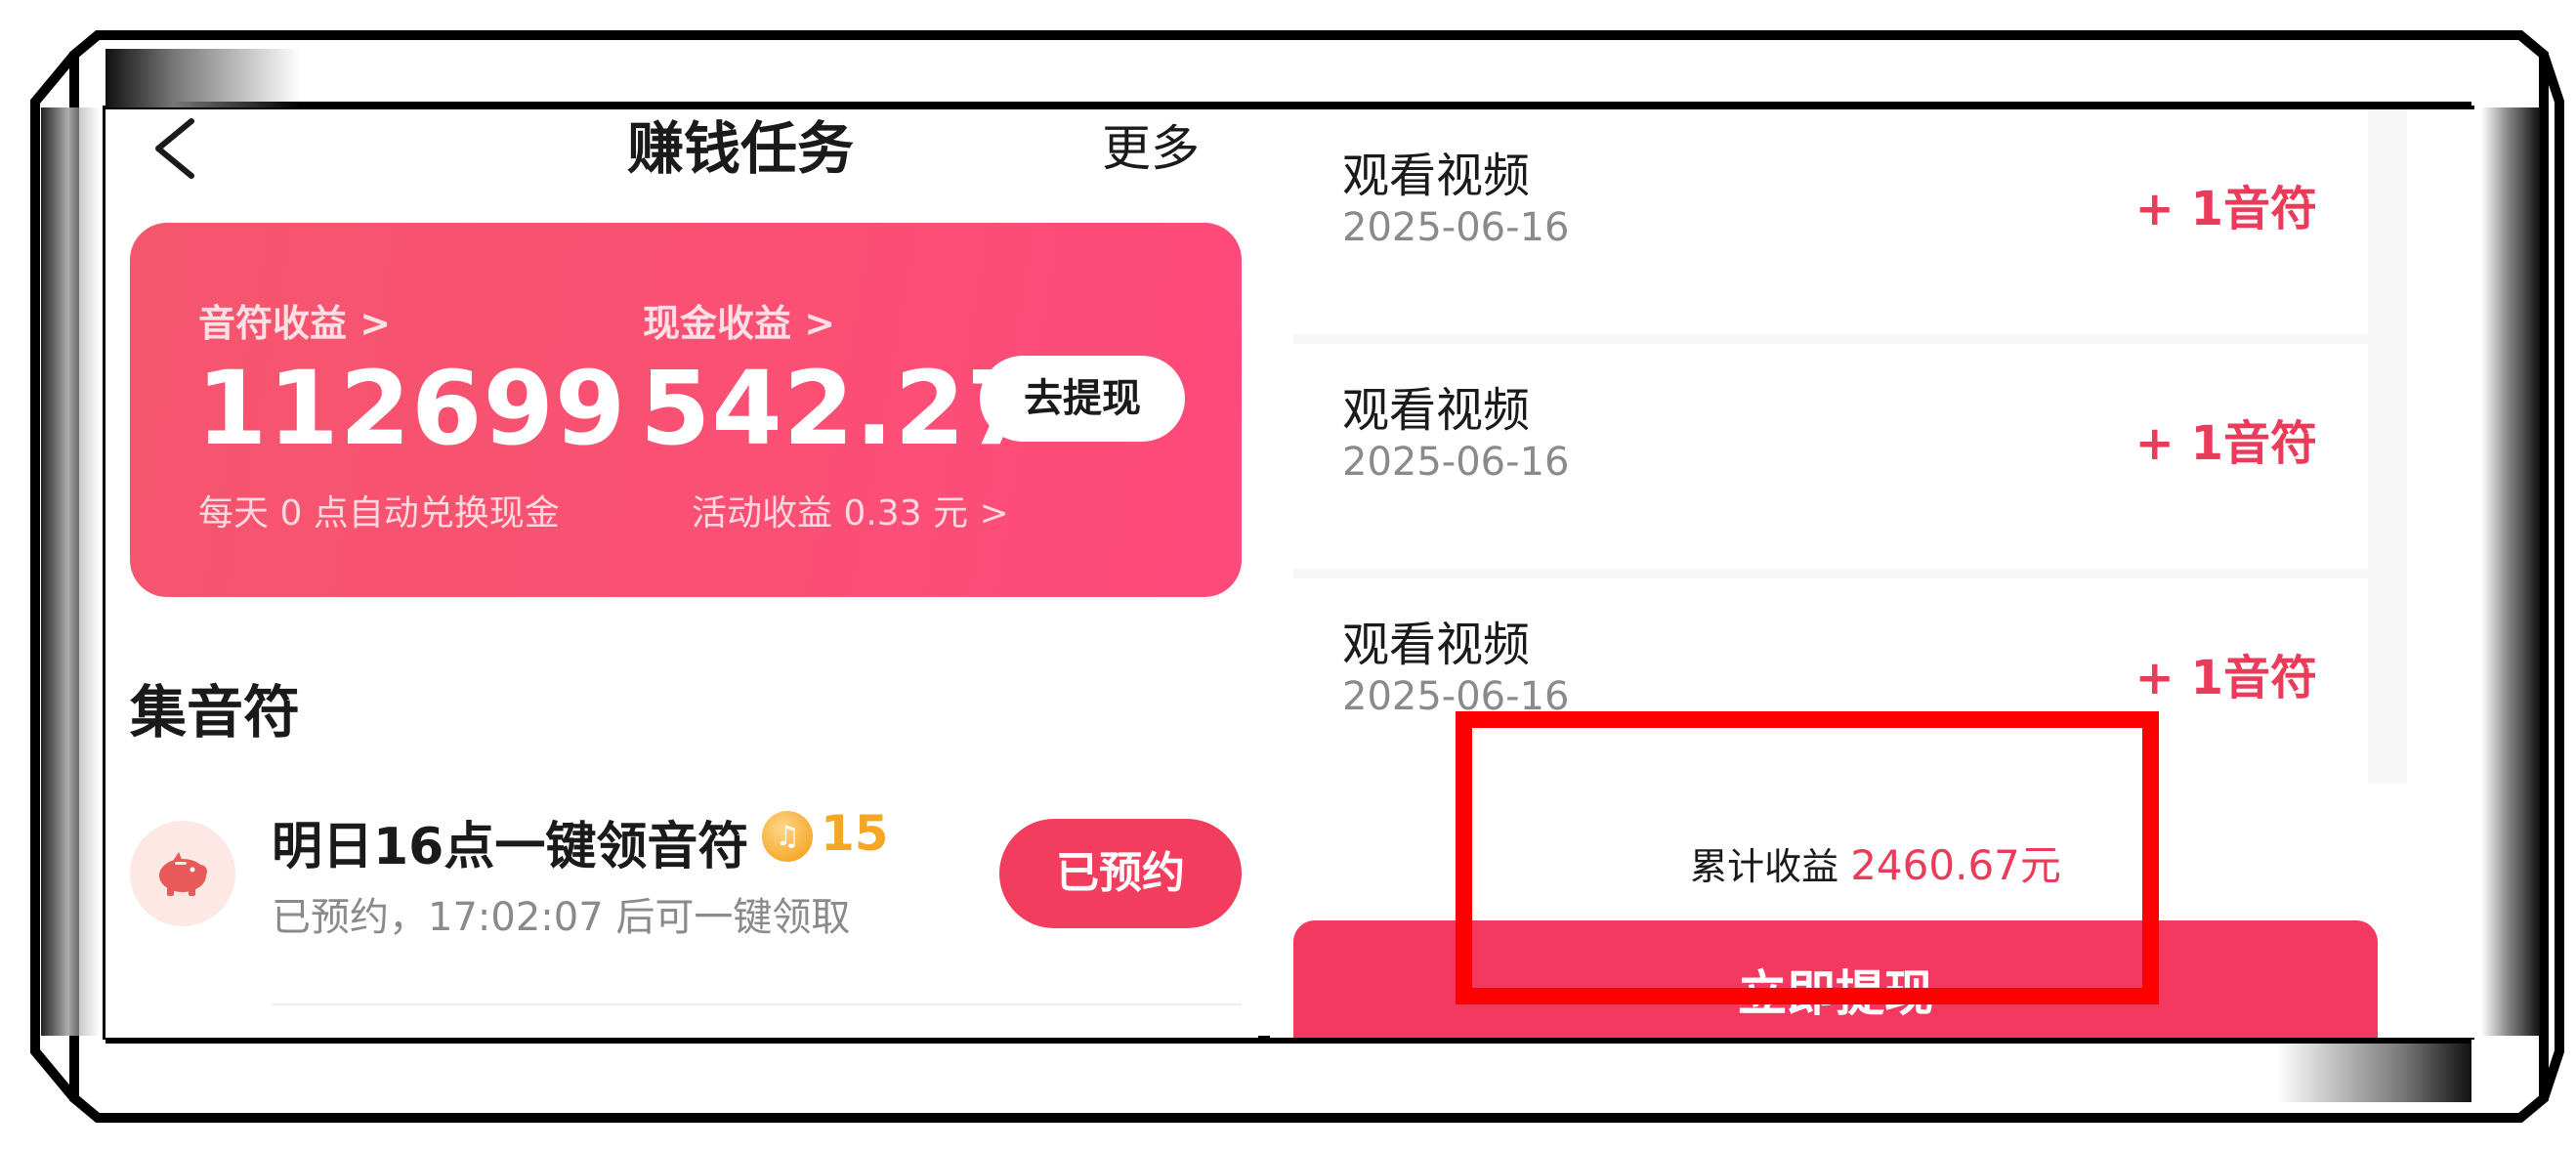 Image resolution: width=2576 pixels, height=1152 pixels. What do you see at coordinates (739, 320) in the screenshot?
I see `cash-earnings-label: 现金收益 >` at bounding box center [739, 320].